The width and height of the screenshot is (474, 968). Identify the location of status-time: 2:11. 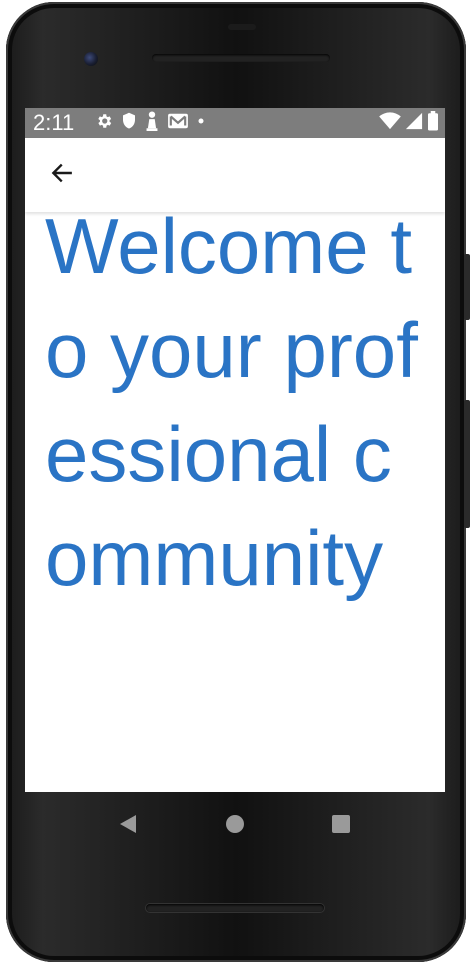
(54, 122).